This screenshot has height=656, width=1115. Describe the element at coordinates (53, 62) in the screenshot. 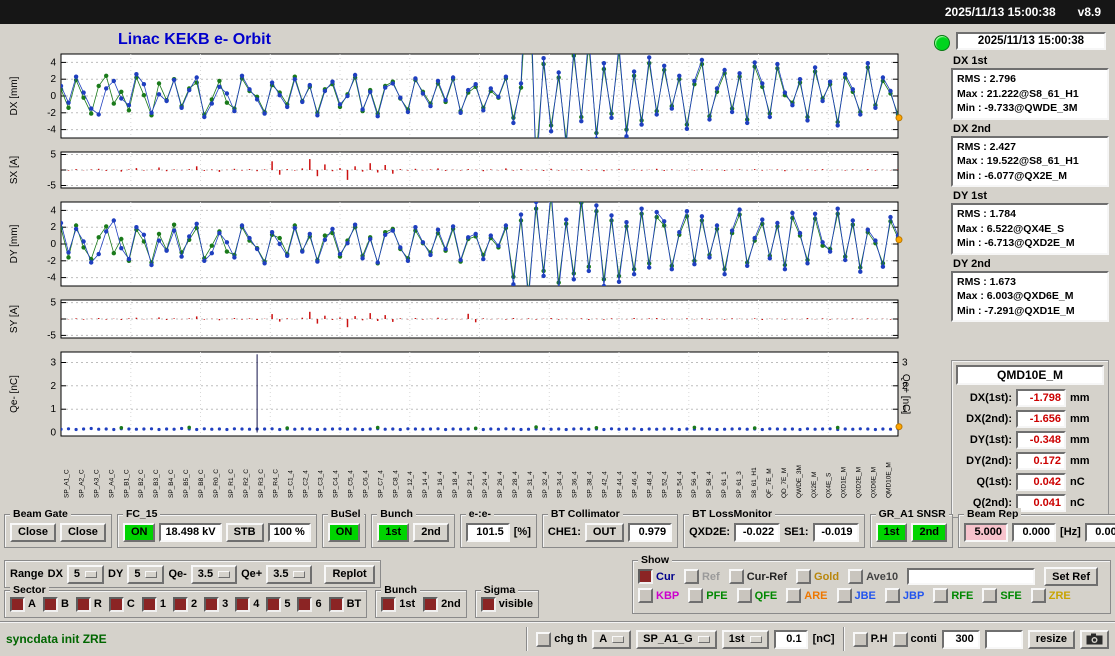

I see `svg-text: 4` at that location.